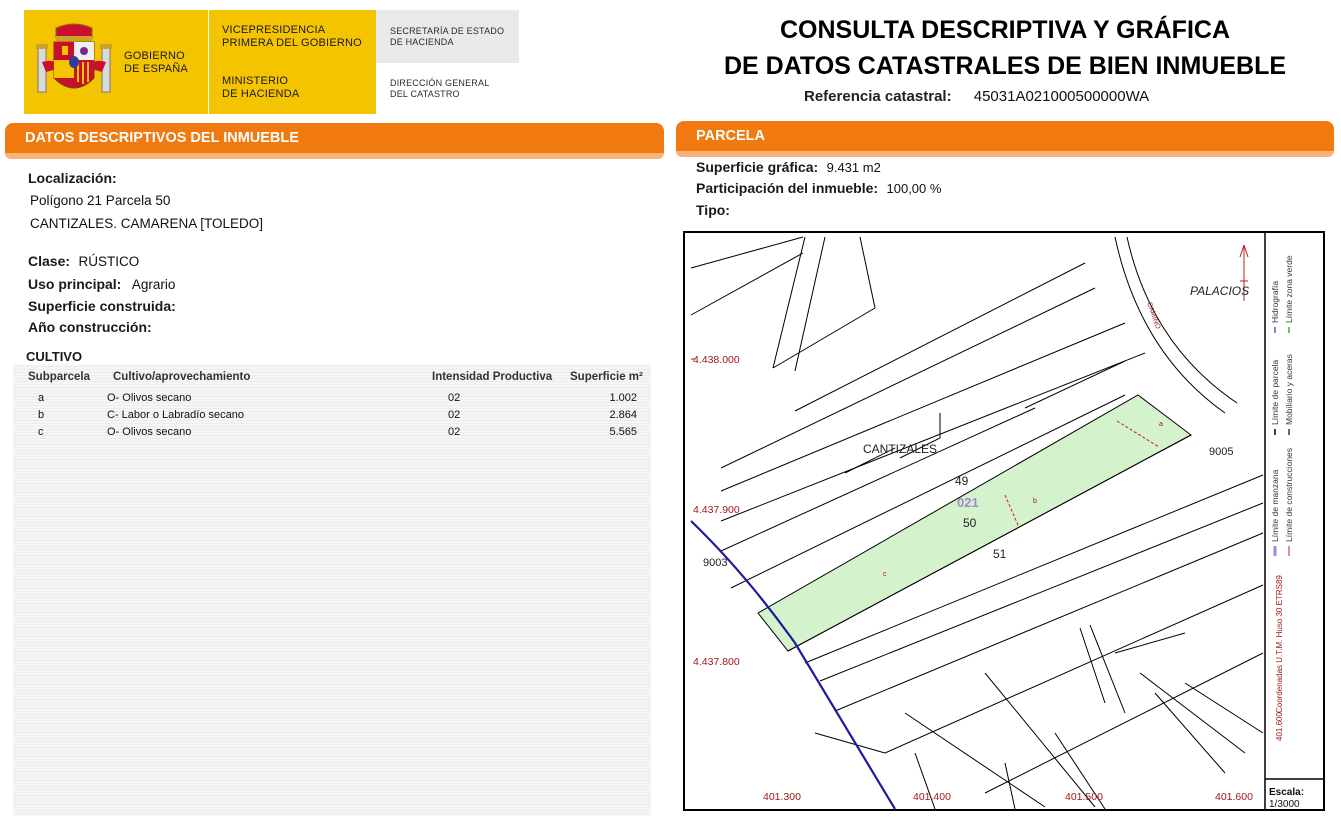 This screenshot has width=1341, height=819. Describe the element at coordinates (1084, 797) in the screenshot. I see `x-coord-3: 401.500` at that location.